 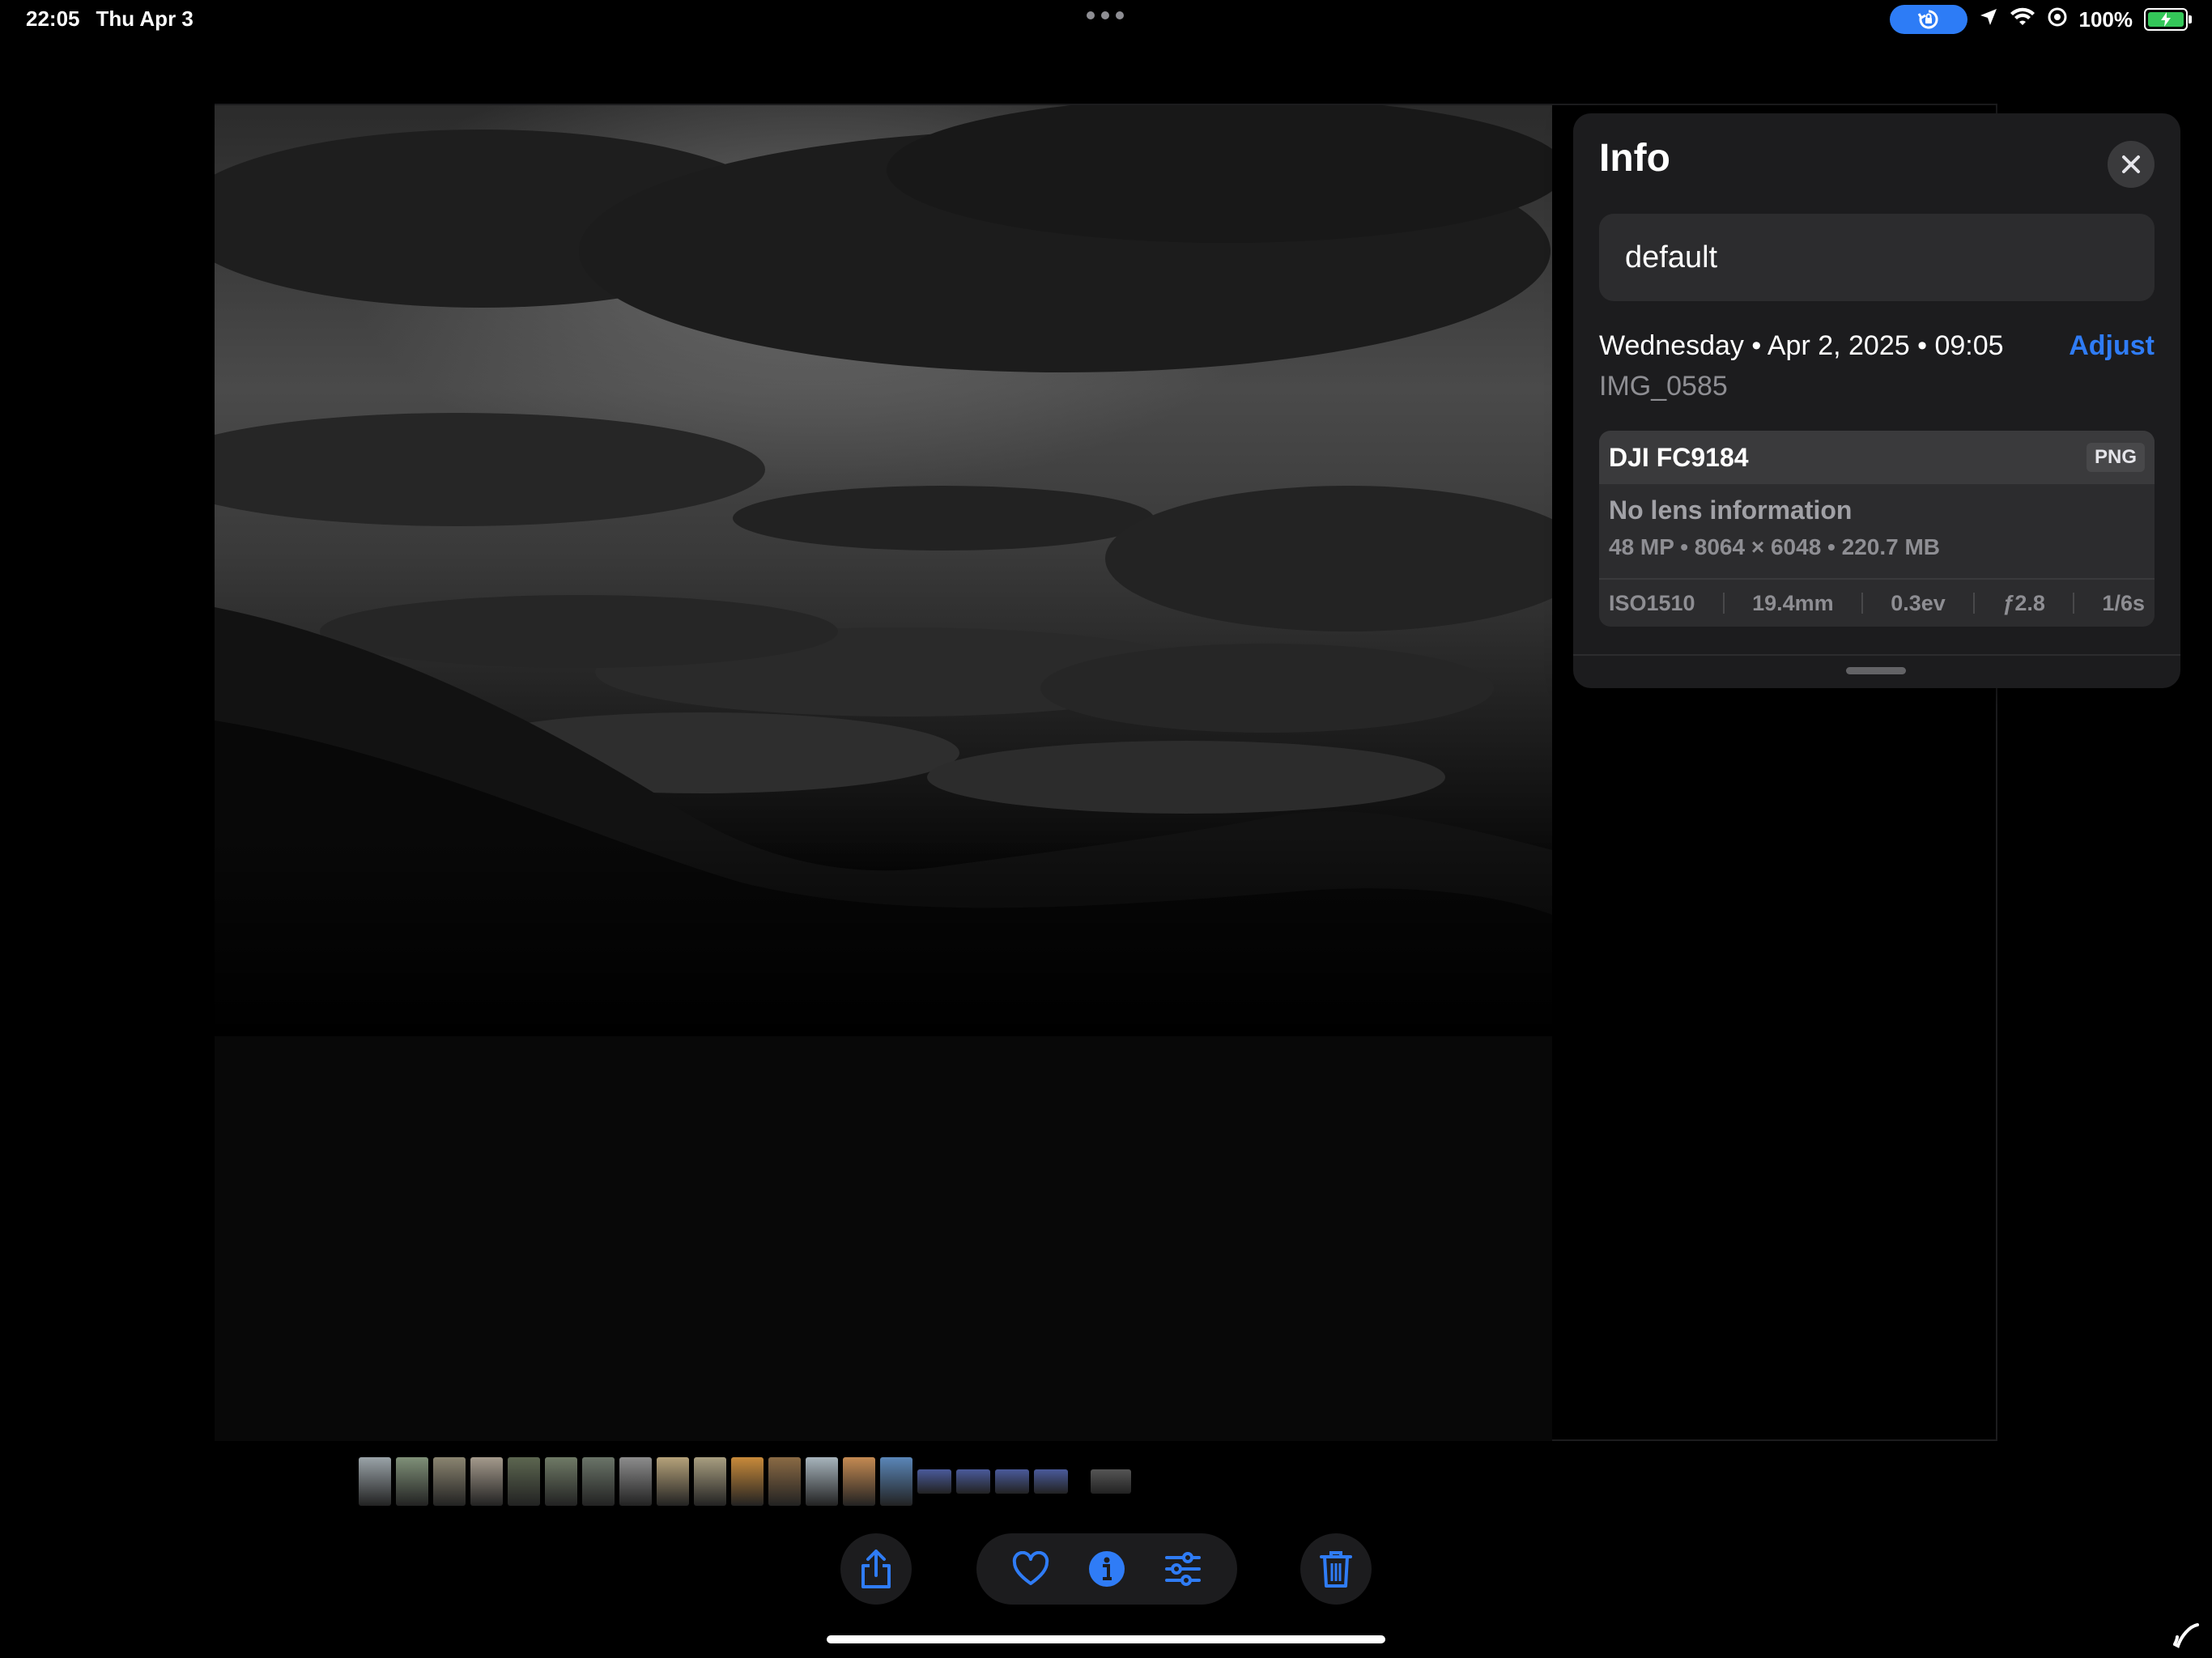 I want to click on panel-divider, so click(x=1877, y=655).